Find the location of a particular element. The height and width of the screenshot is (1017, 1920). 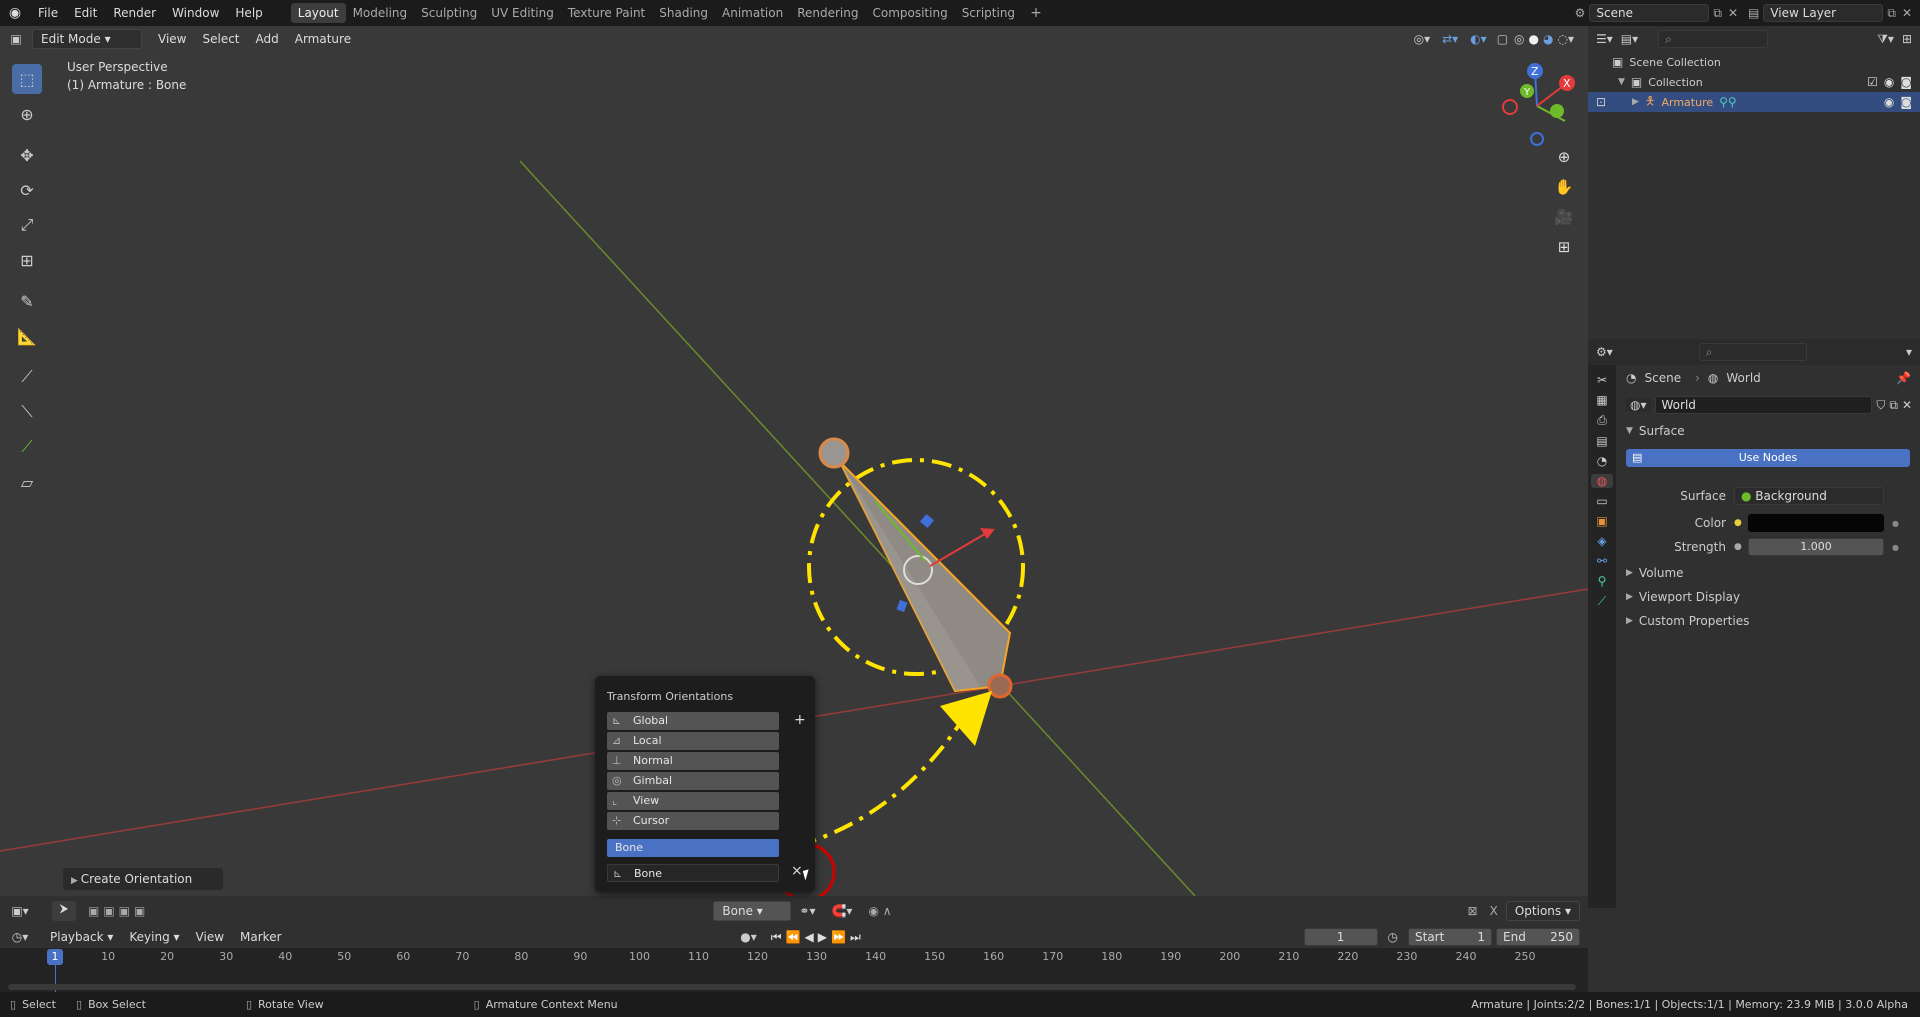

editor-type-icon-2: ▣▾ is located at coordinates (20, 911).